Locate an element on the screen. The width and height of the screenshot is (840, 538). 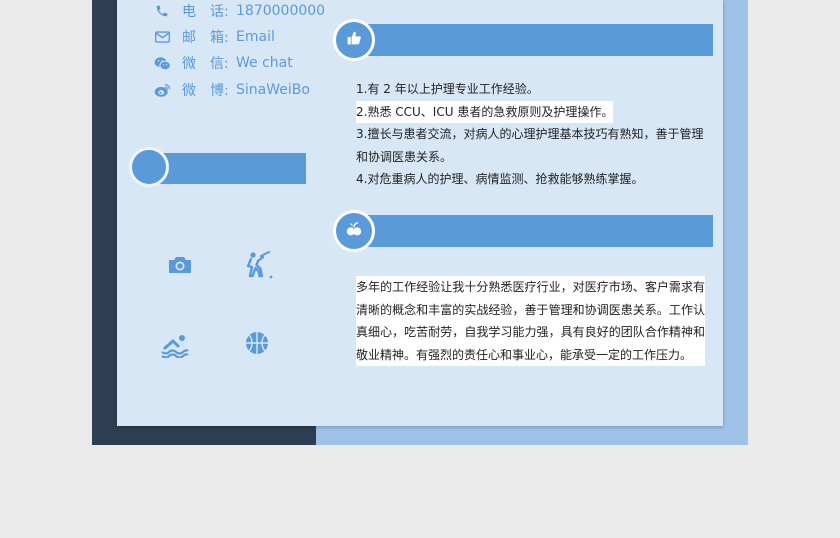
weibo-label: 微 博: is located at coordinates (205, 91).